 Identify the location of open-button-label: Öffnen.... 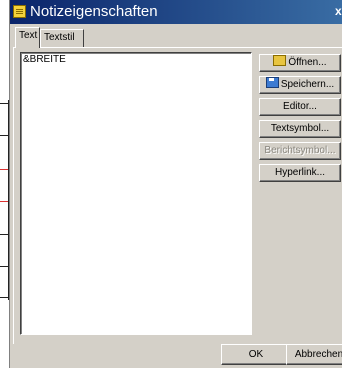
(307, 62).